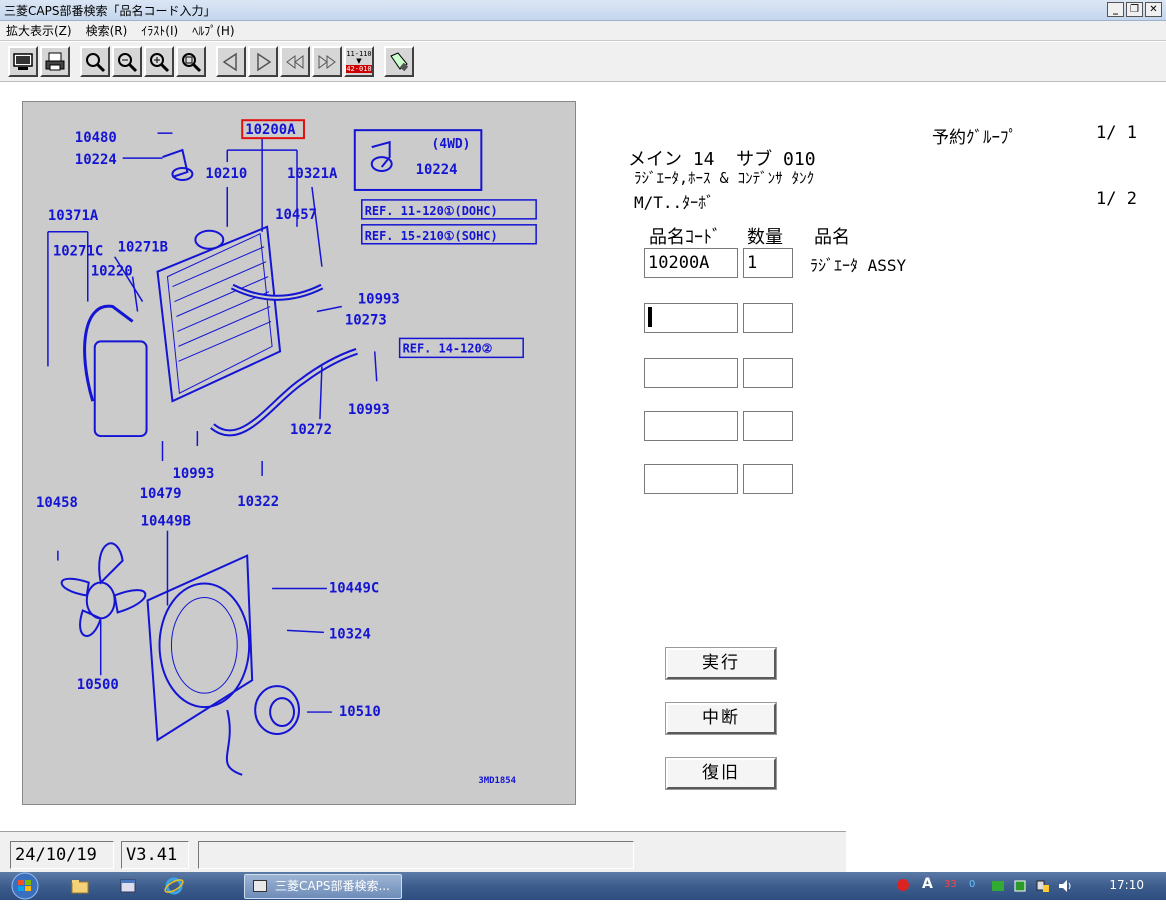 The height and width of the screenshot is (904, 1166). I want to click on part-label: 10220, so click(112, 272).